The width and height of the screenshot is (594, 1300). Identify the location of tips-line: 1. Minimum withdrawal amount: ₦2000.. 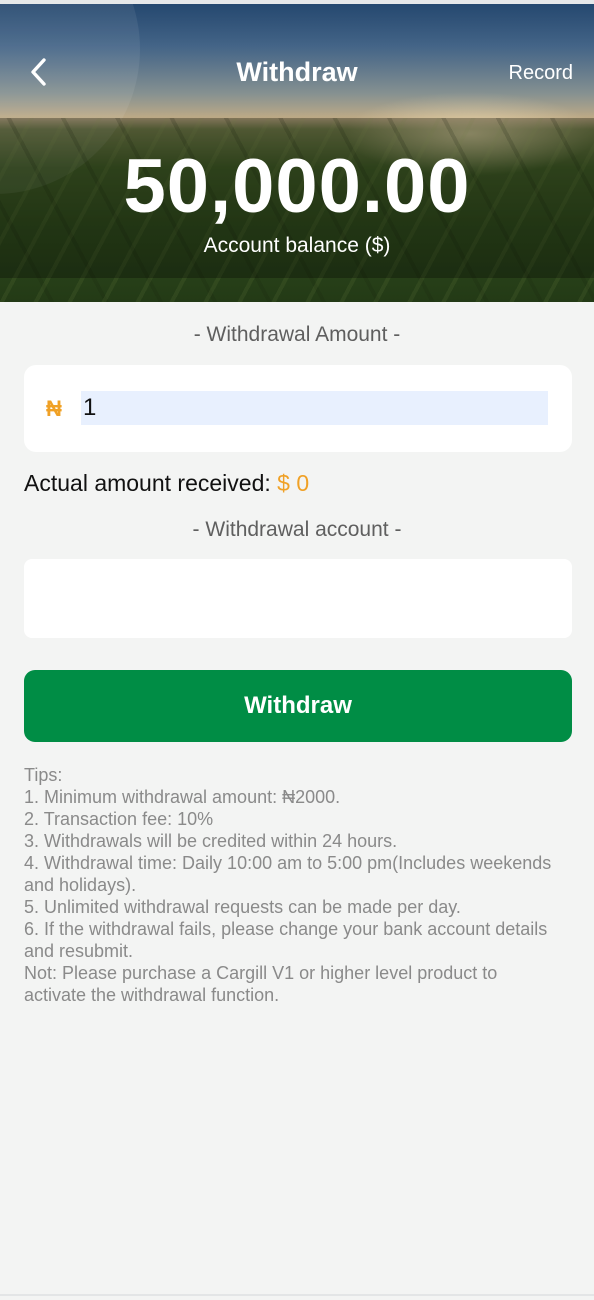
(182, 797).